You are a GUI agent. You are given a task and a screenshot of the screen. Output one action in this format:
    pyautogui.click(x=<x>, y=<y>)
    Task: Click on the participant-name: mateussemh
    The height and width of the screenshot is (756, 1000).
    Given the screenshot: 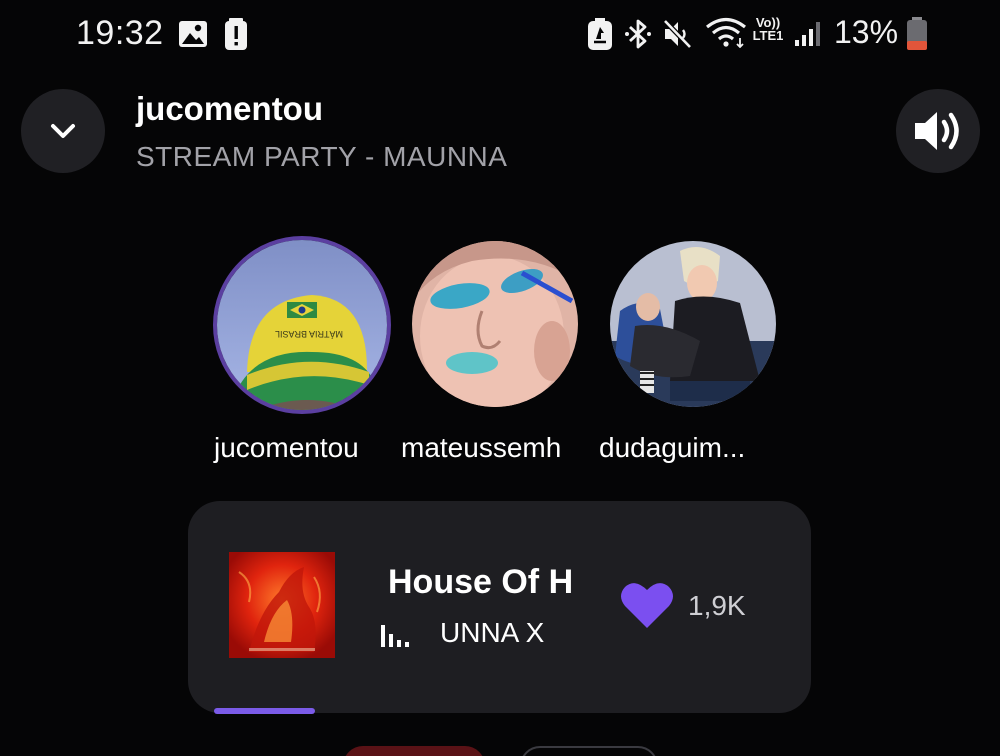 What is the action you would take?
    pyautogui.click(x=481, y=447)
    